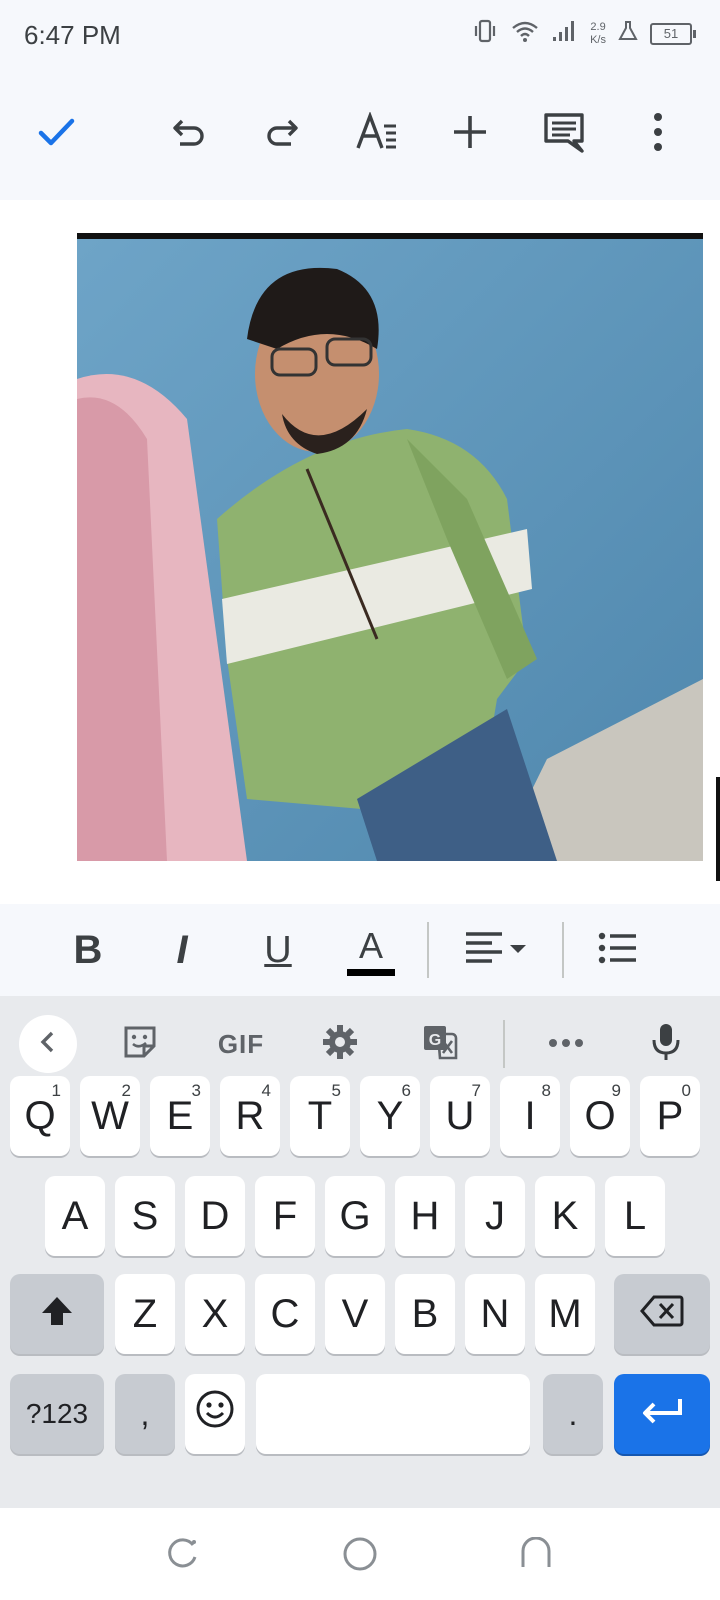  I want to click on text-format-button, so click(377, 134).